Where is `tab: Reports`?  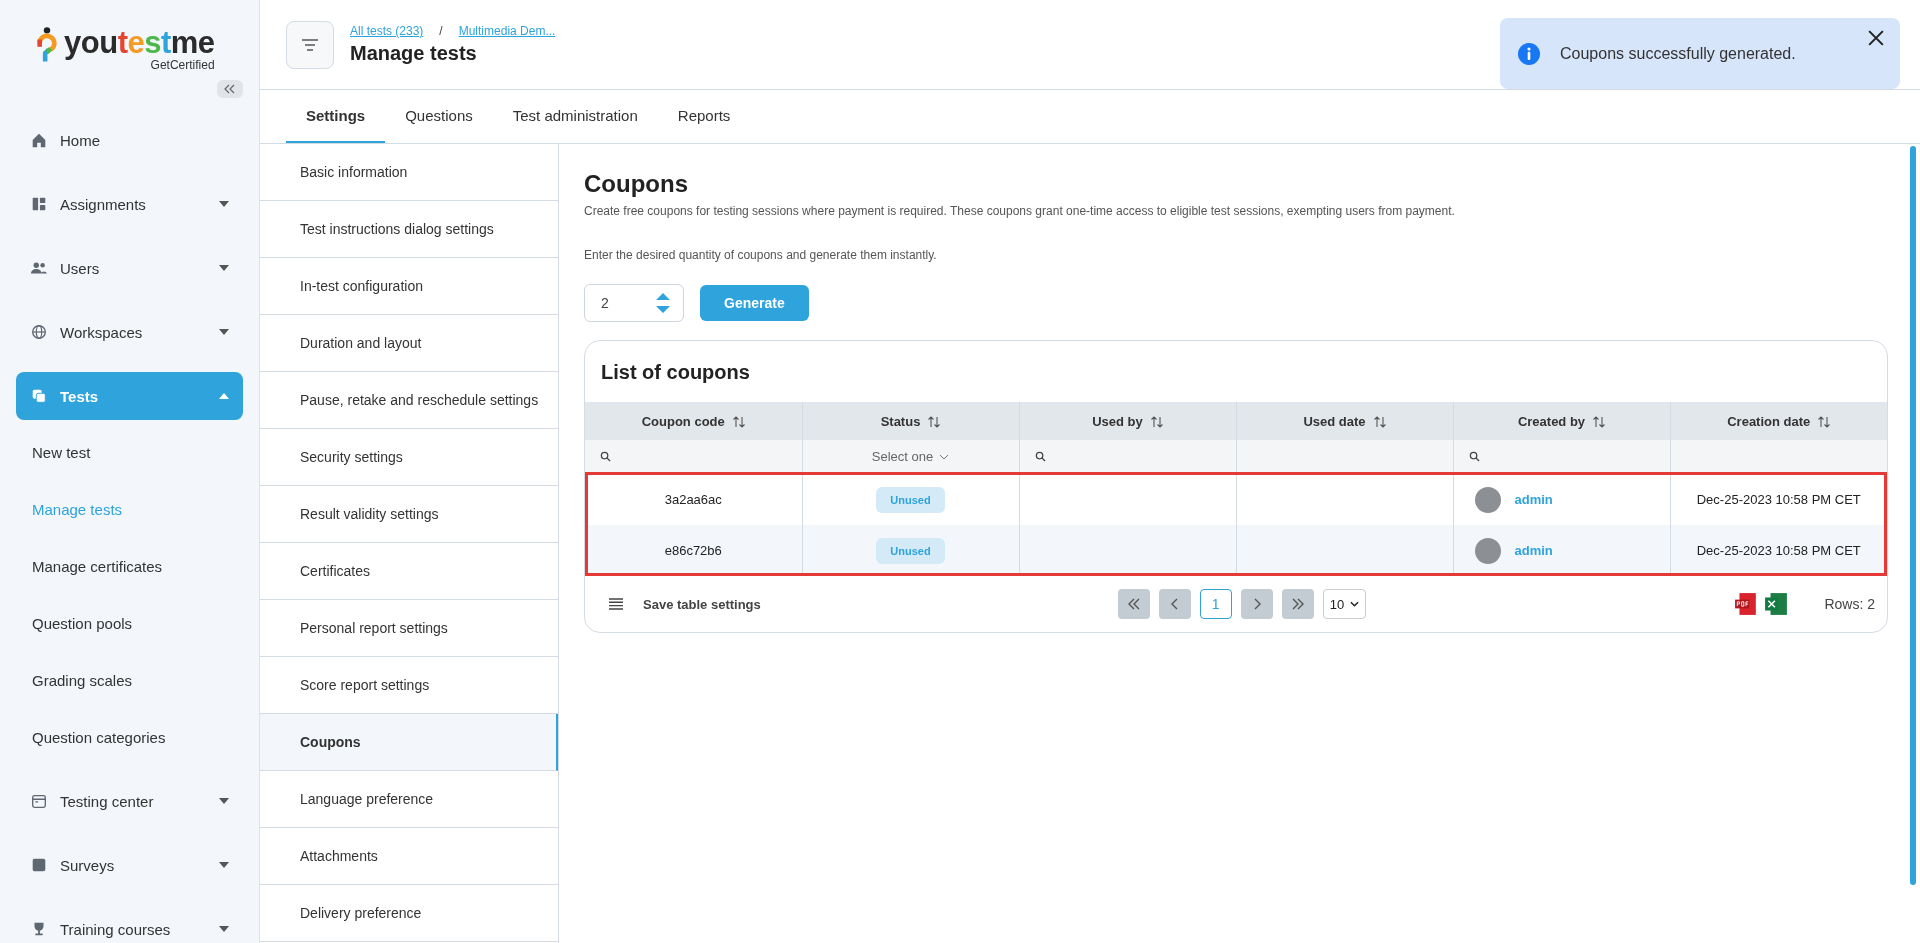
tab: Reports is located at coordinates (704, 116).